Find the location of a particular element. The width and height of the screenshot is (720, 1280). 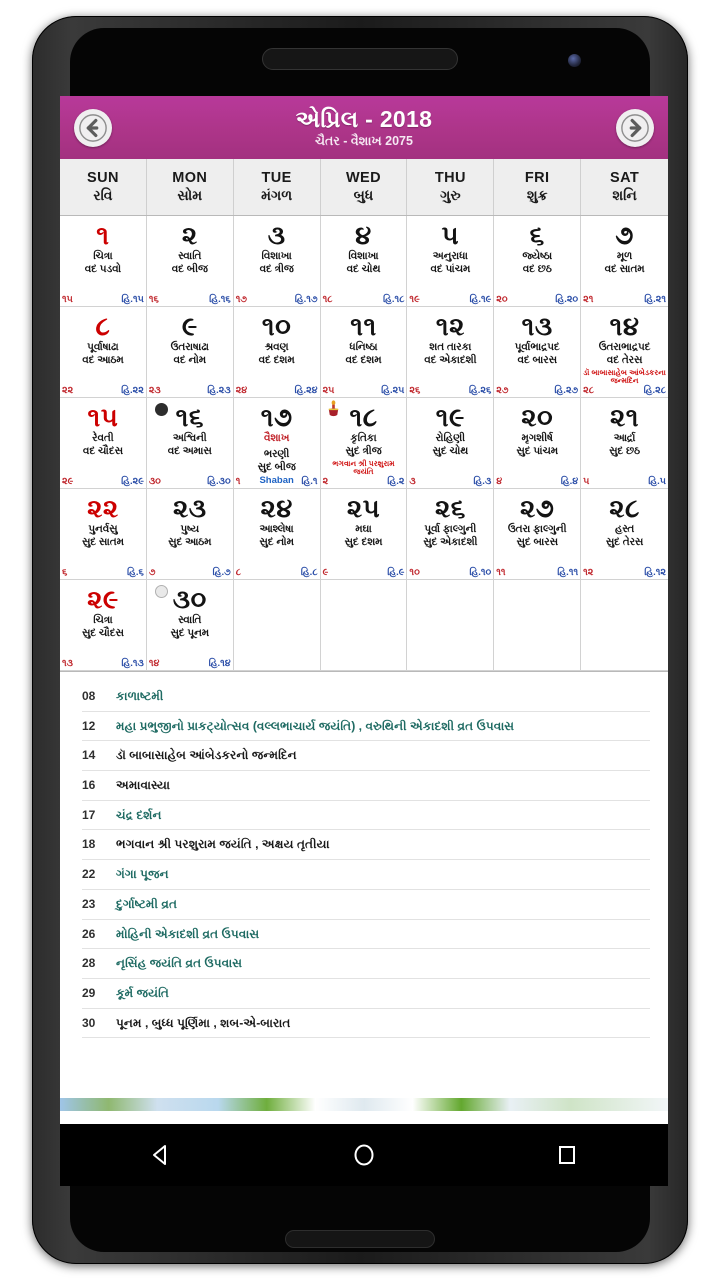

calendar-day-cell: ૨૨ પુનર્વસુ સુદ સાતમ ૬ હિ.૬ is located at coordinates (103, 534).